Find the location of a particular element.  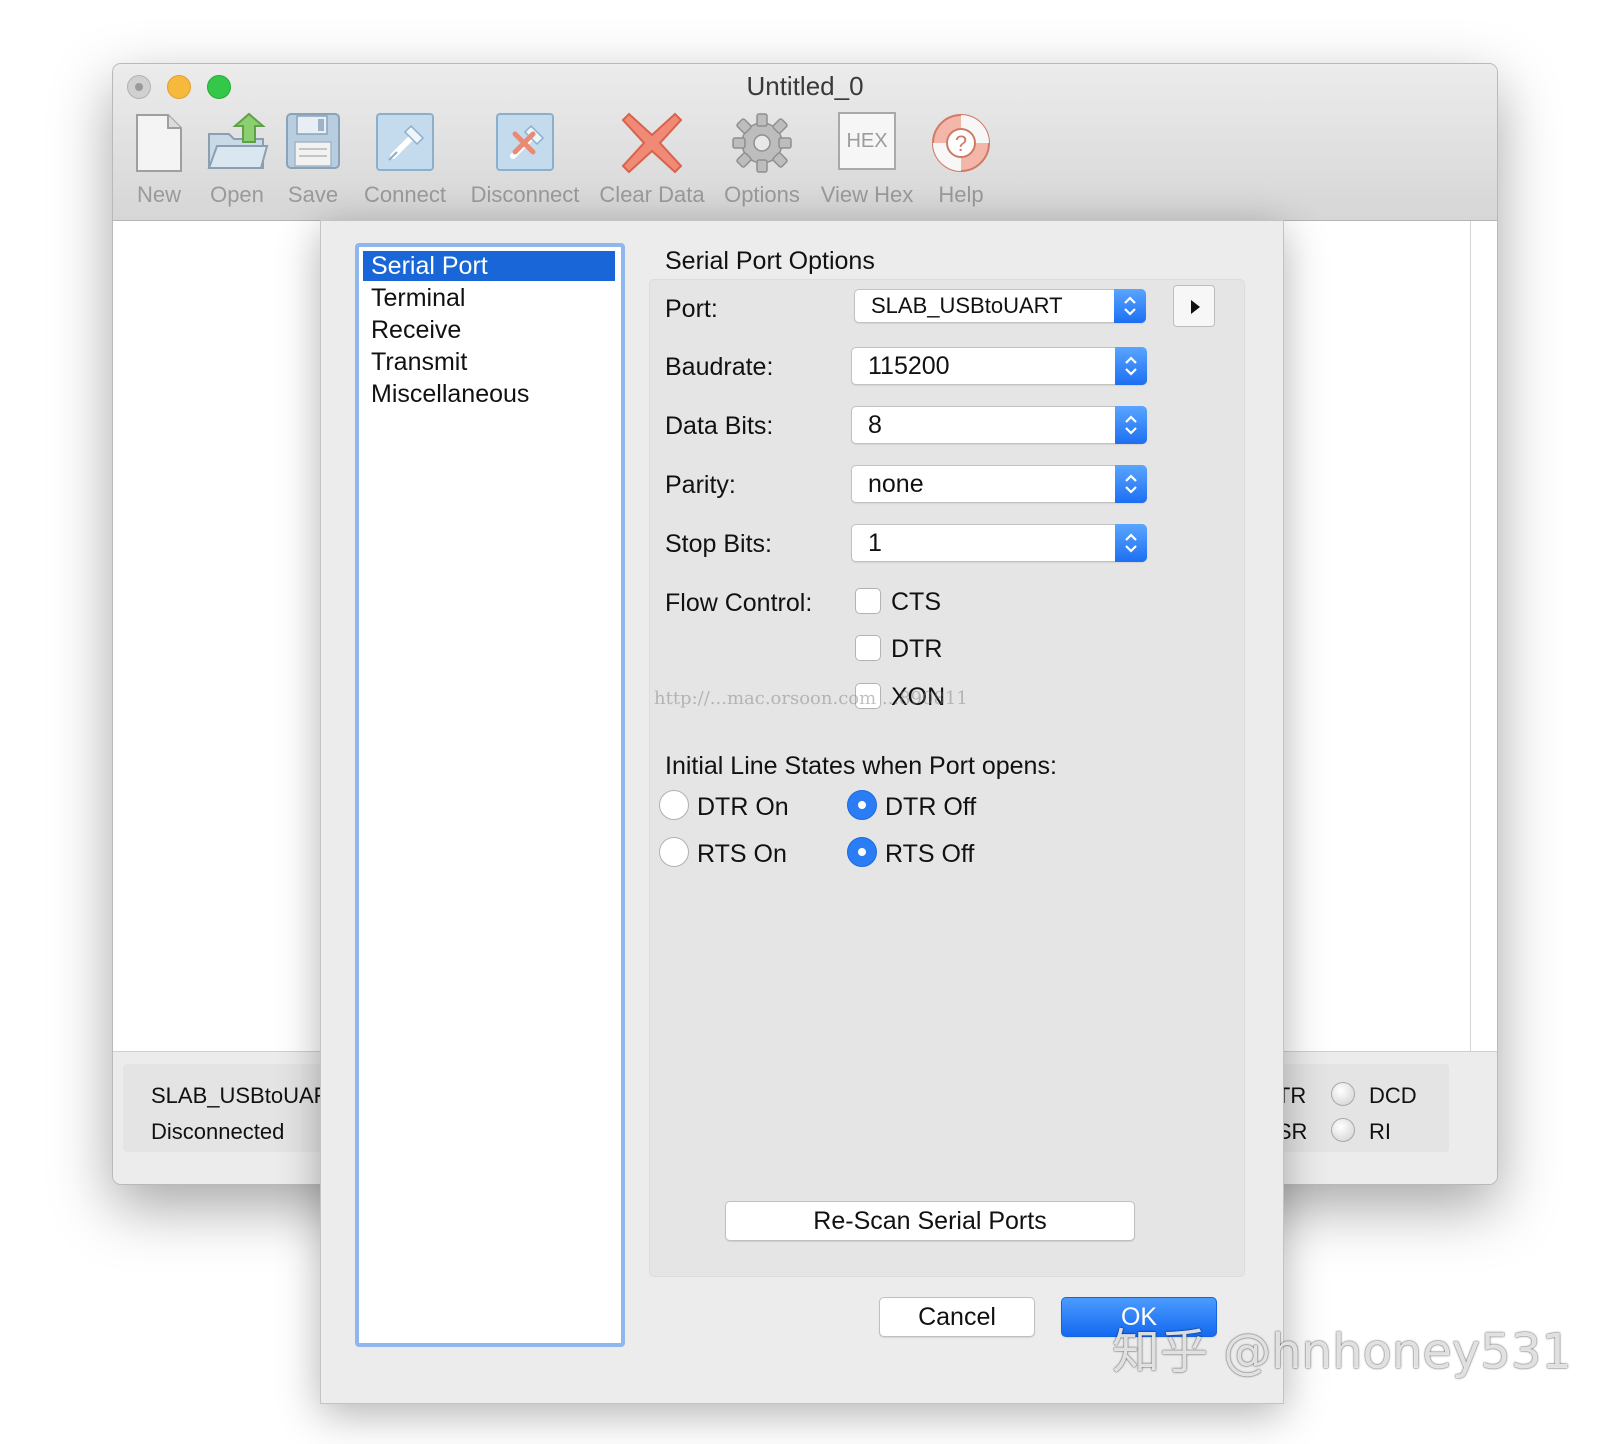

data-bits-select: 8 is located at coordinates (999, 425).